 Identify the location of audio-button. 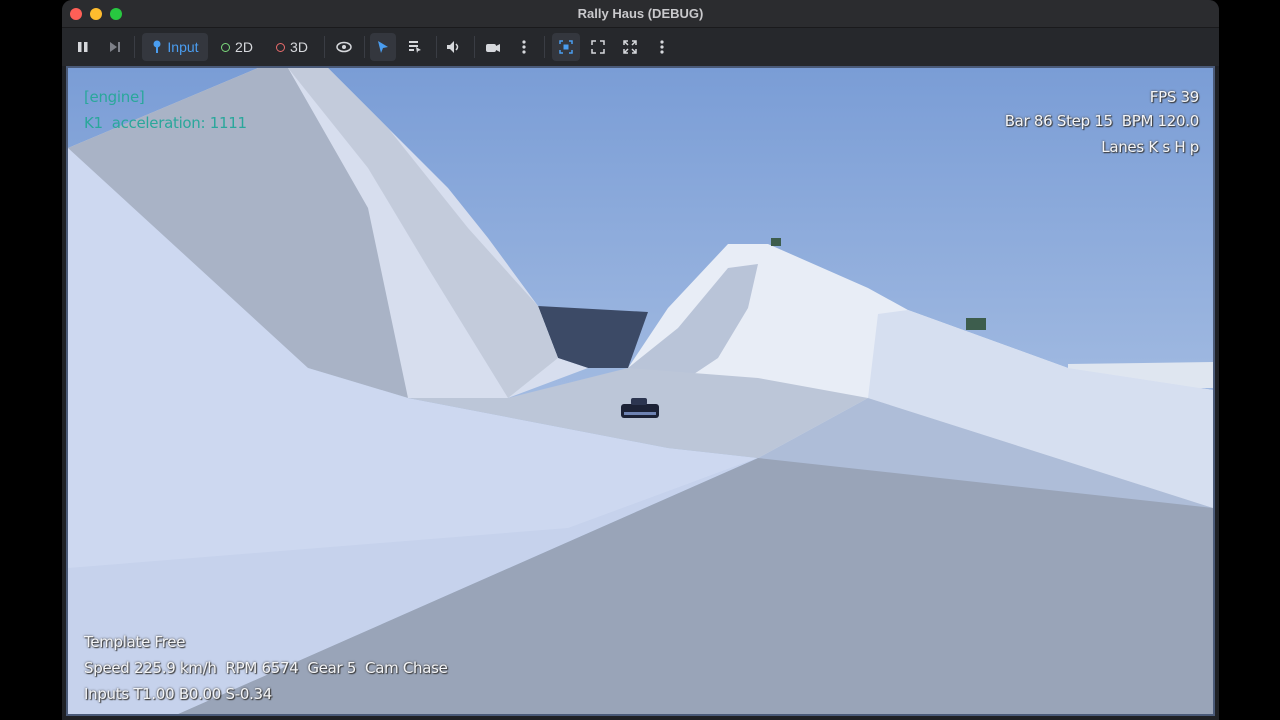
(454, 47).